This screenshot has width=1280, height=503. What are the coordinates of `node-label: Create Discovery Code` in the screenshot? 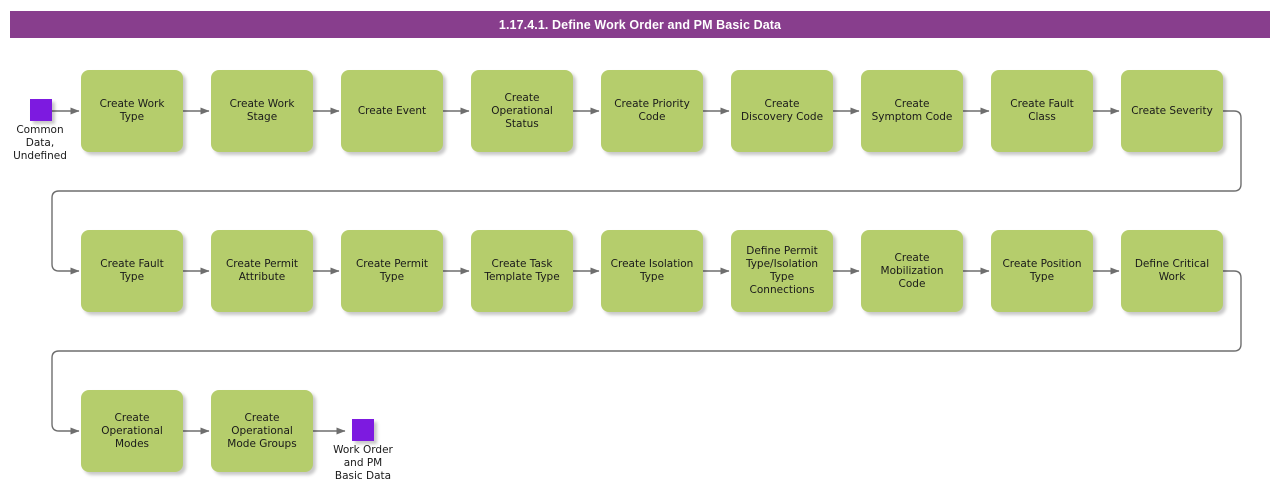 It's located at (782, 110).